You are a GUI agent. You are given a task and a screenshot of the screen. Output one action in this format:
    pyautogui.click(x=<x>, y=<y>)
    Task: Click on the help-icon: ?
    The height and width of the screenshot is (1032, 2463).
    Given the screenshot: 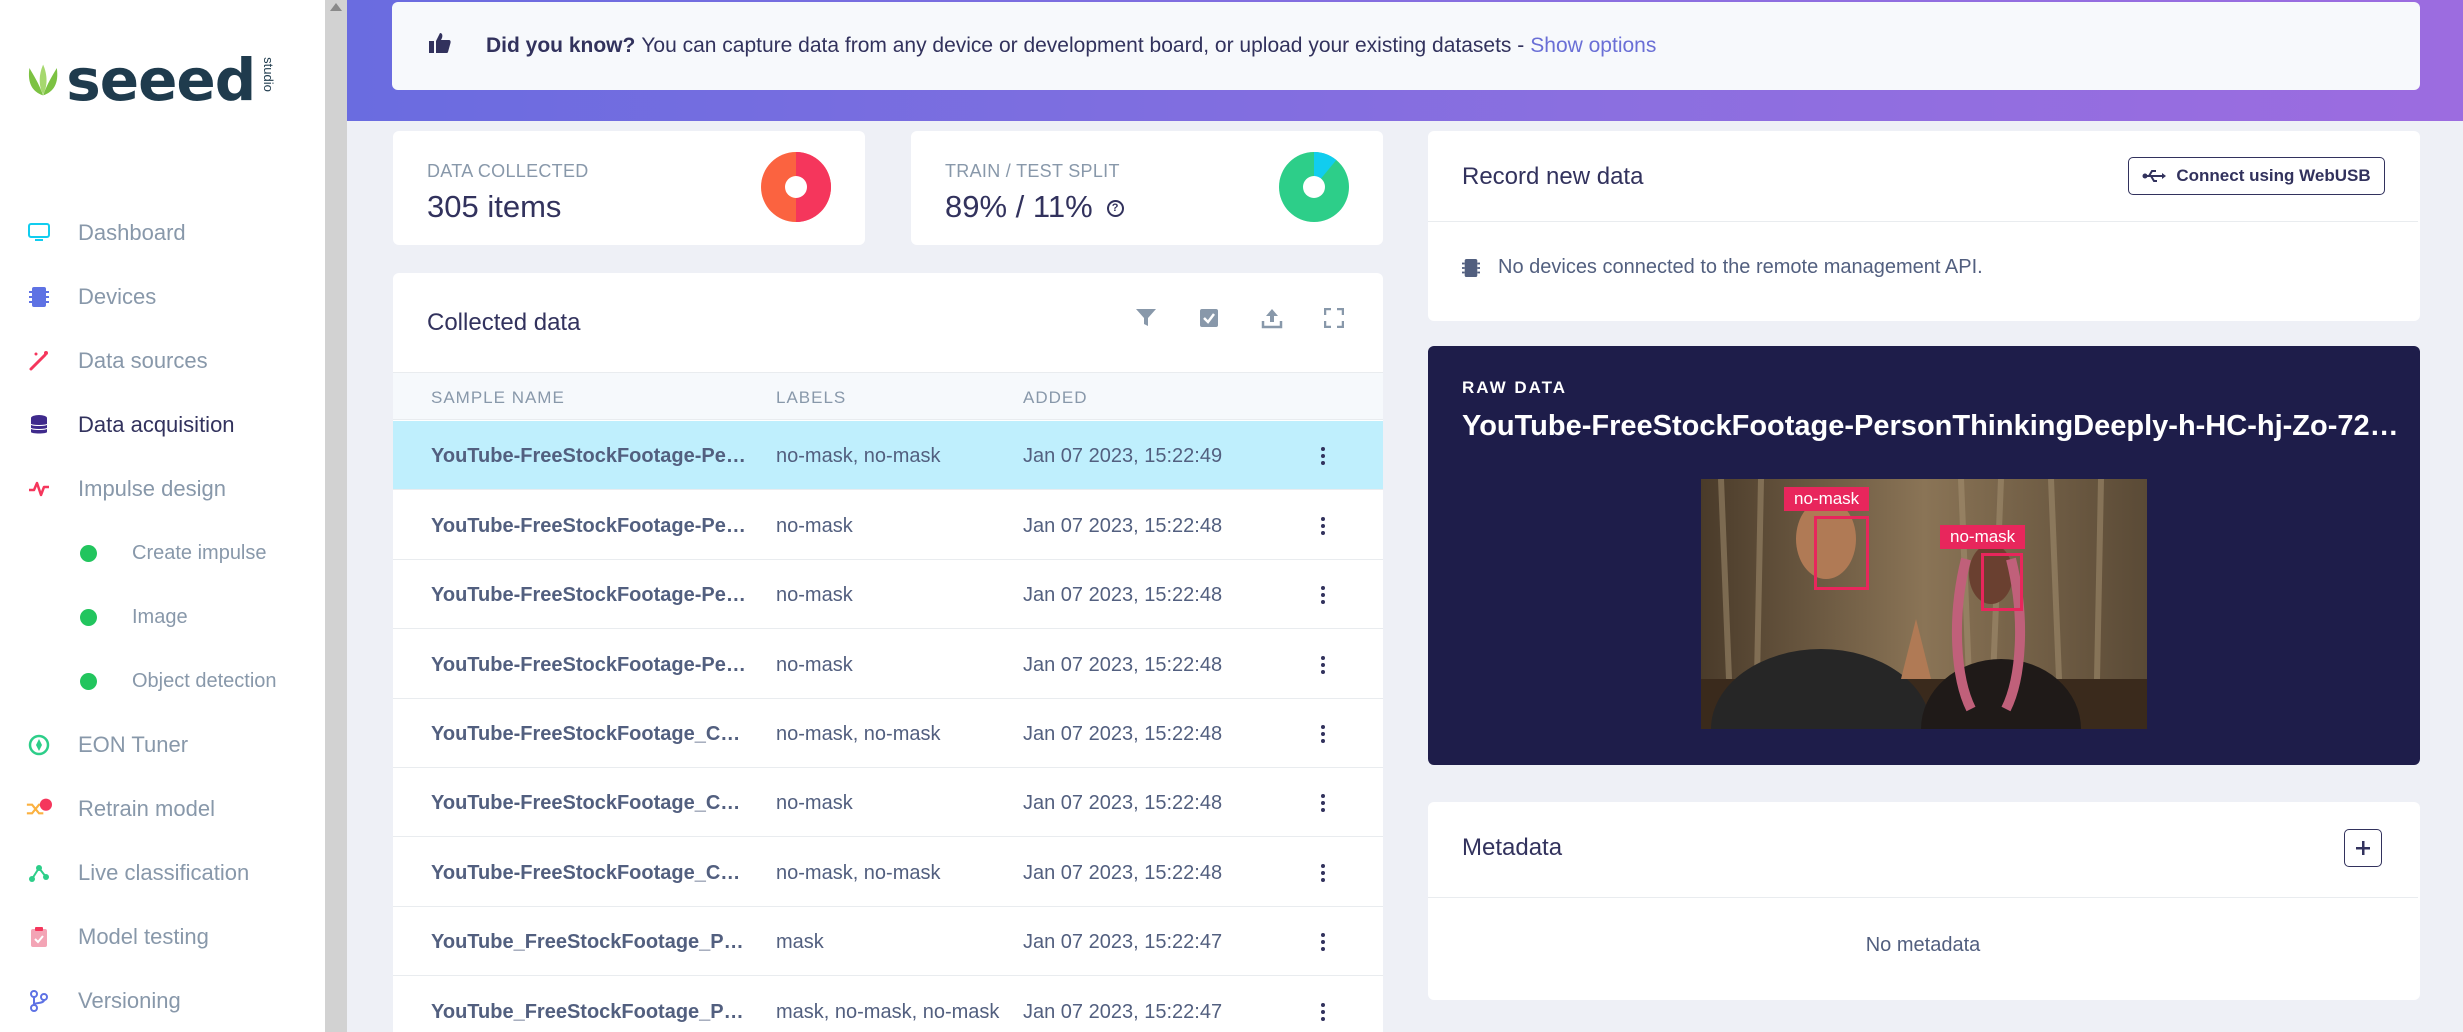 What is the action you would take?
    pyautogui.click(x=1115, y=209)
    